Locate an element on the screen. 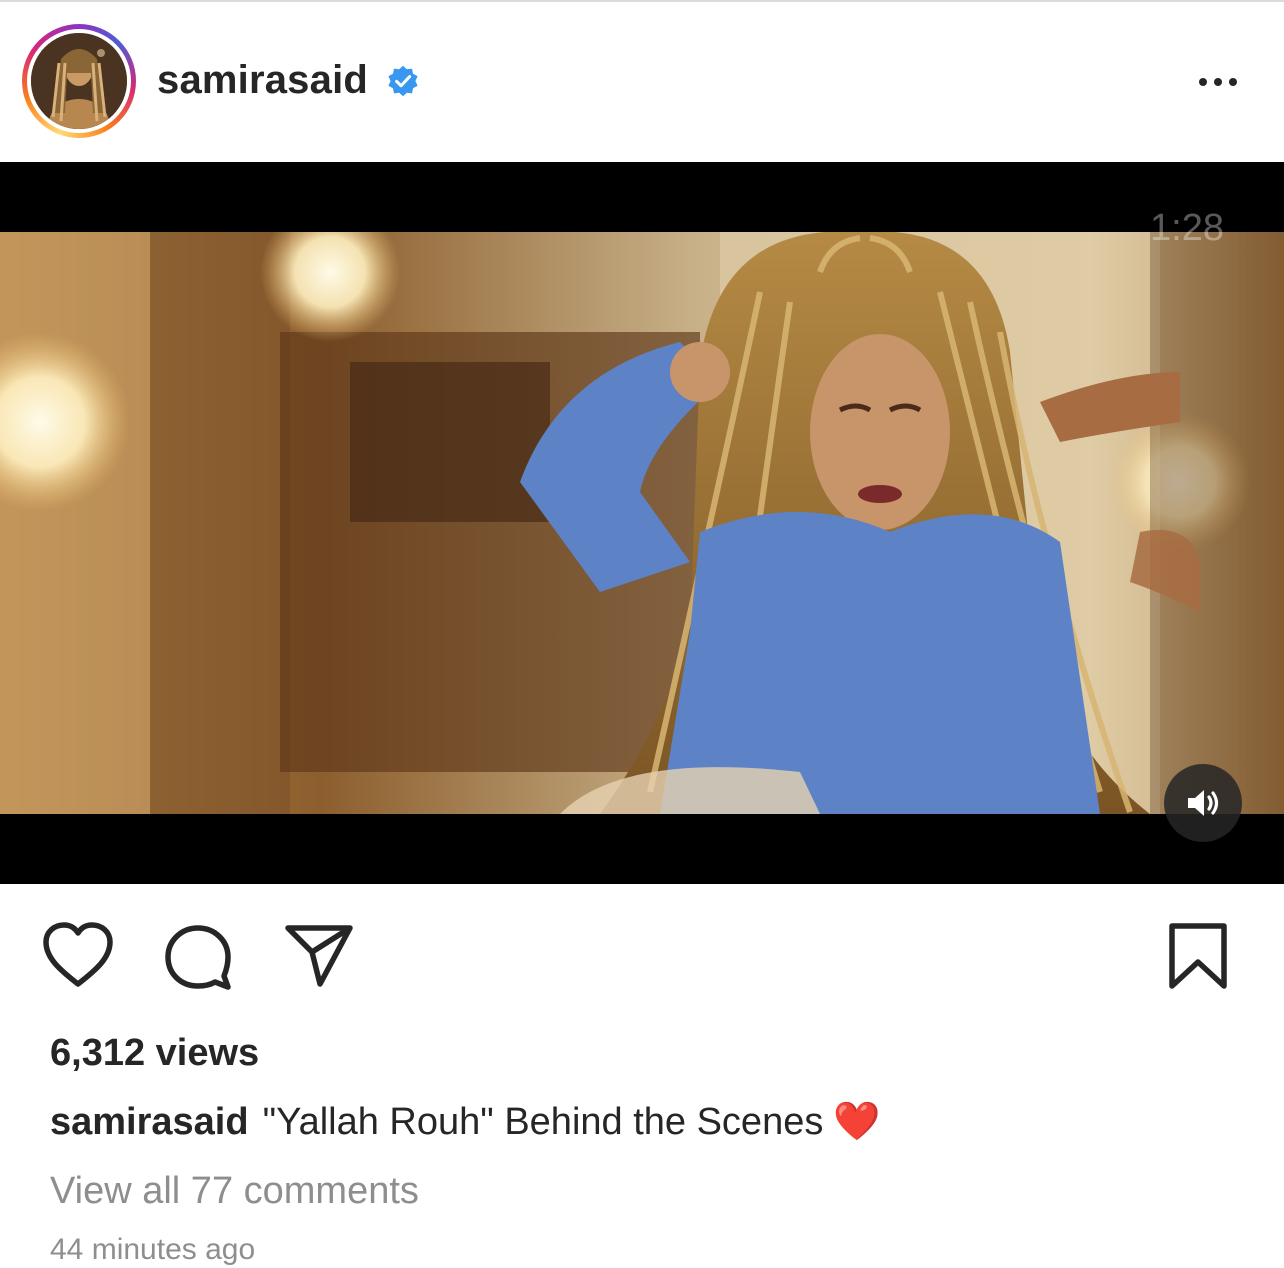 This screenshot has height=1268, width=1284. like-button is located at coordinates (78, 955).